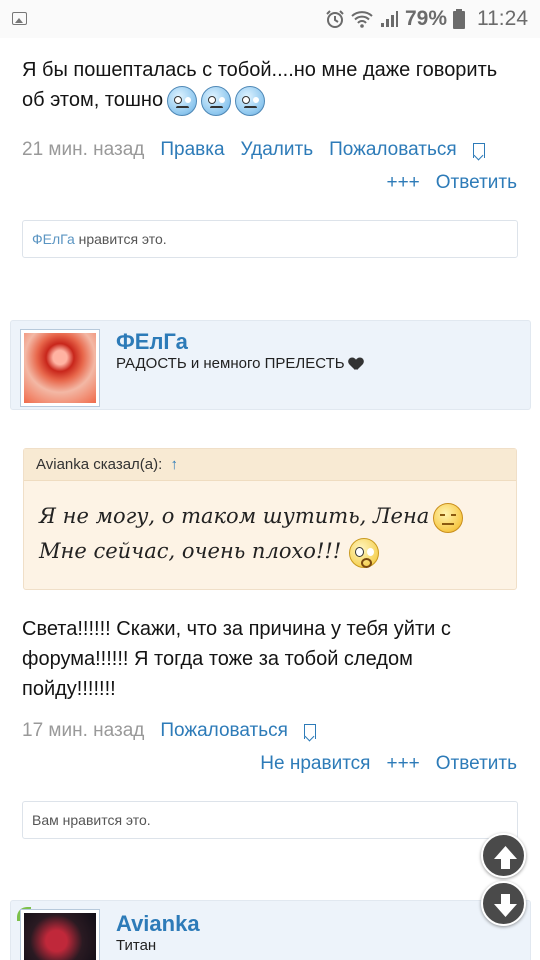 This screenshot has height=960, width=540. What do you see at coordinates (152, 342) in the screenshot?
I see `author-name: ФЕлГа` at bounding box center [152, 342].